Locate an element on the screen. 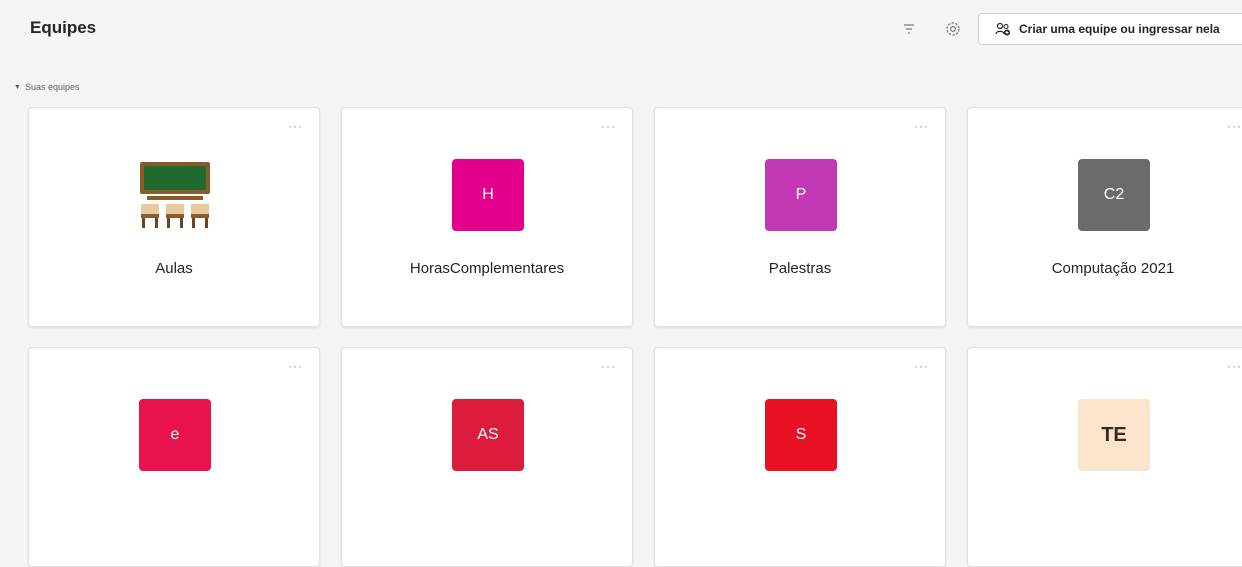 This screenshot has width=1242, height=567. team-avatar: P is located at coordinates (801, 195).